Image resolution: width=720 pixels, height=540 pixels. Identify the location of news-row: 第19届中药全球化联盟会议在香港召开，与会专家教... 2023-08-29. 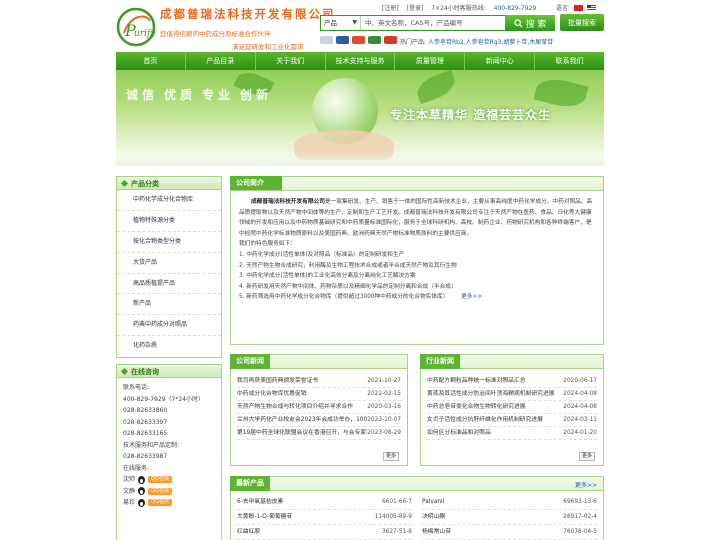
(319, 433).